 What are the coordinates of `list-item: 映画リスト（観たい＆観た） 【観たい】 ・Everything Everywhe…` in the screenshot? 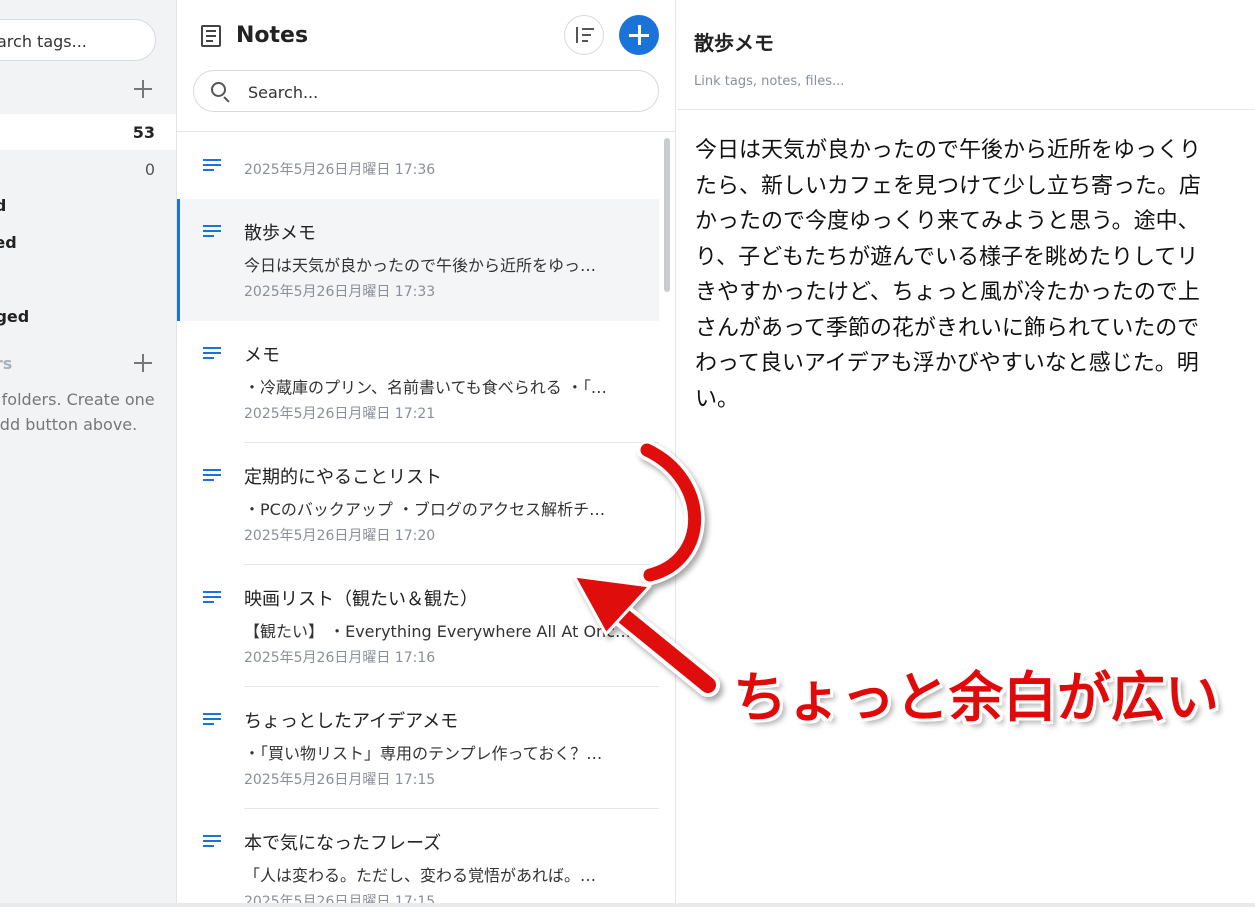 It's located at (418, 626).